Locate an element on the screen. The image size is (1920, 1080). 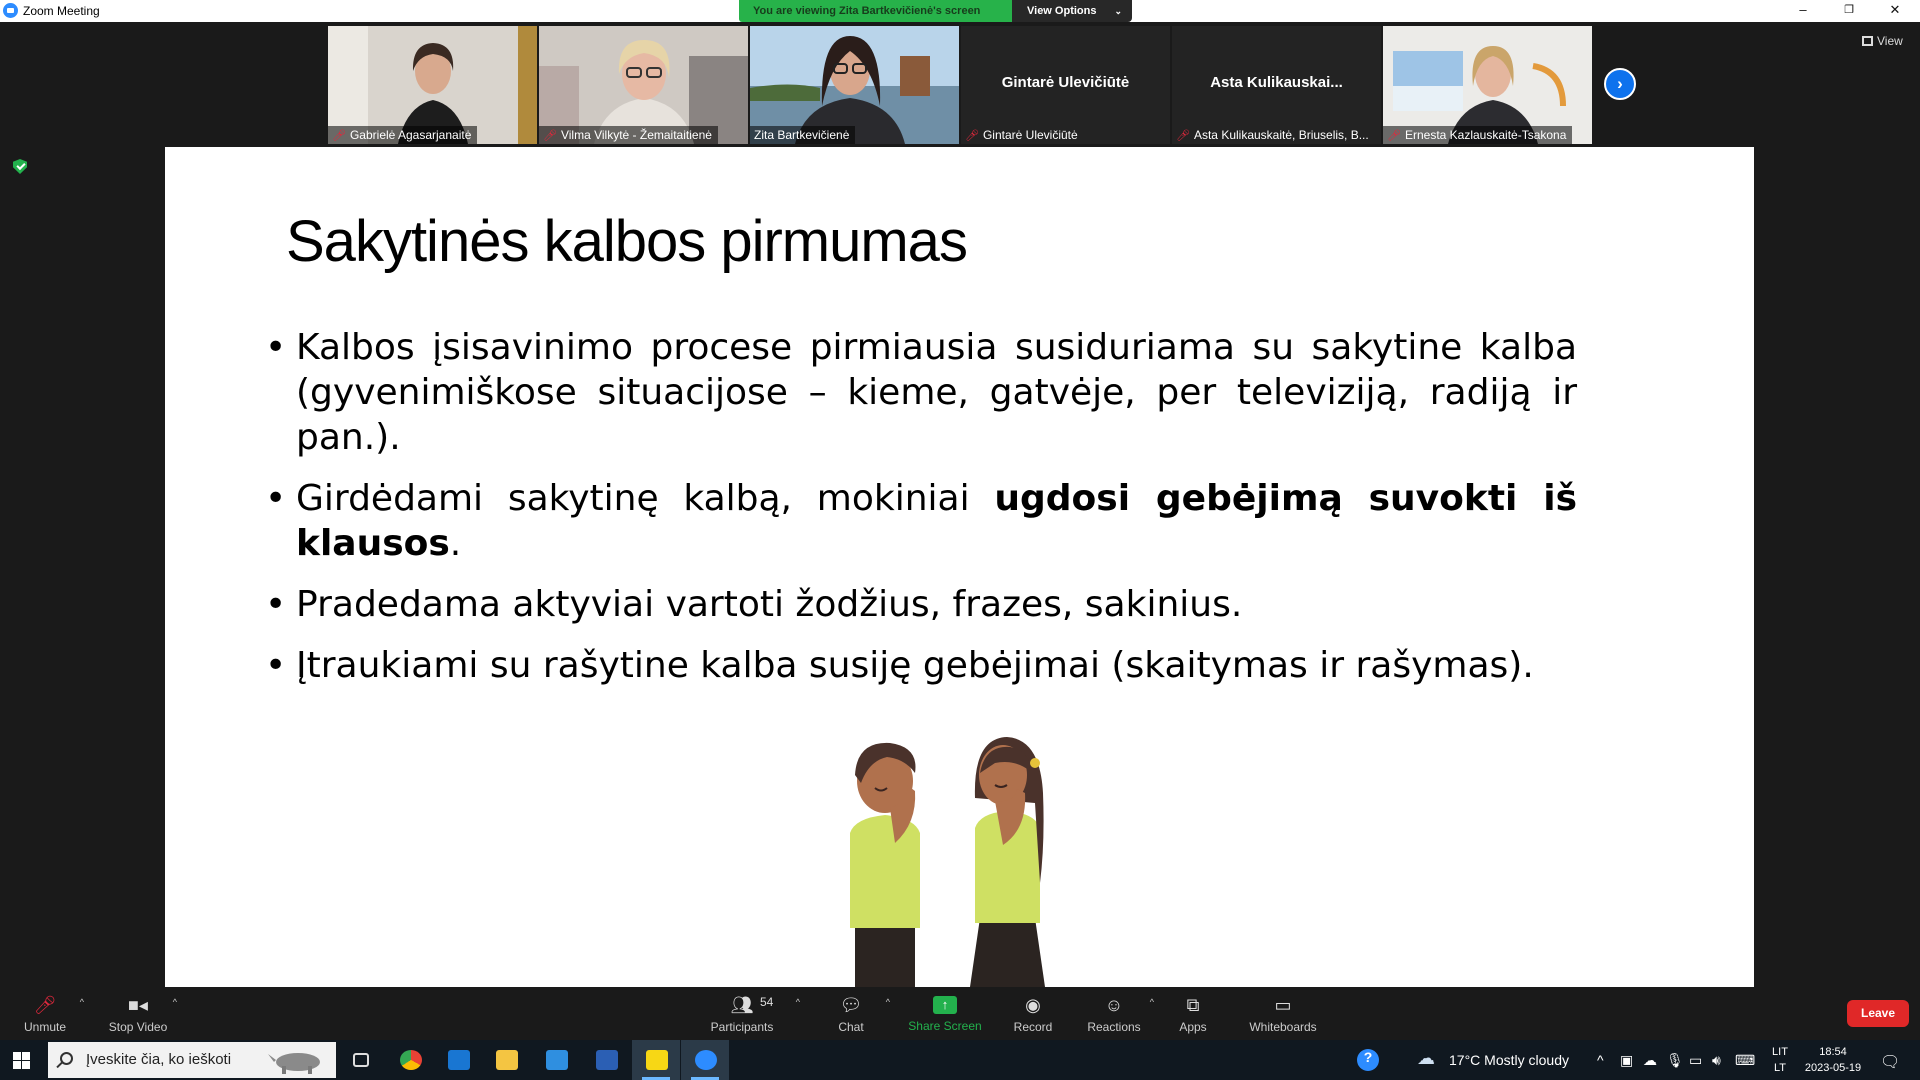
sticky-notes-icon is located at coordinates (656, 1060).